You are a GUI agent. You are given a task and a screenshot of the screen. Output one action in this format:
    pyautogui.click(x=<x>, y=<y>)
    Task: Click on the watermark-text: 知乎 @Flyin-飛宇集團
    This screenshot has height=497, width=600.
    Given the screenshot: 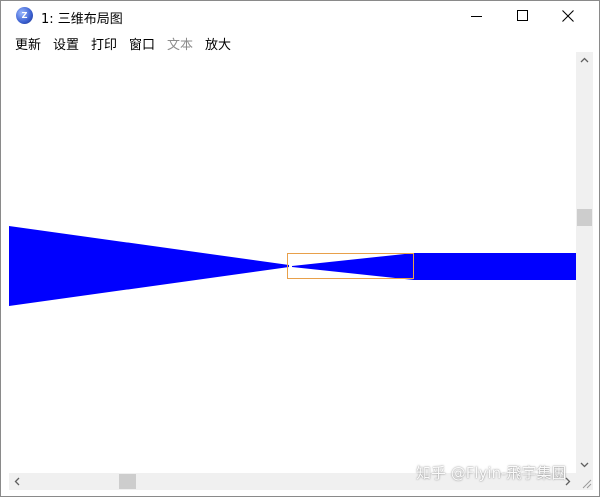 What is the action you would take?
    pyautogui.click(x=491, y=473)
    